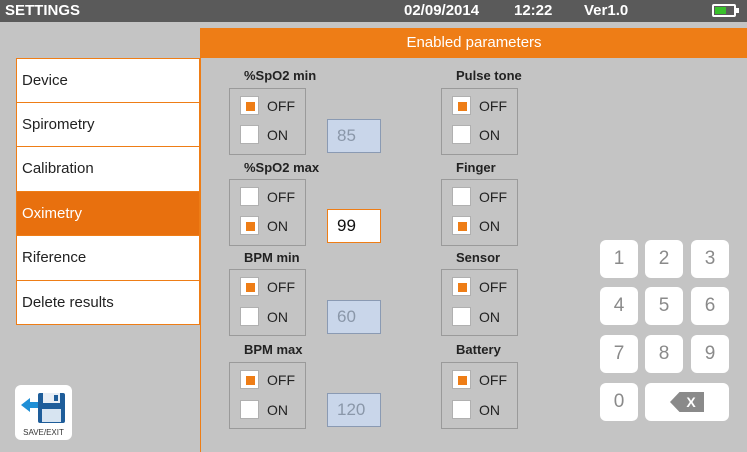  Describe the element at coordinates (281, 286) in the screenshot. I see `bpm-min-off-label: OFF` at that location.